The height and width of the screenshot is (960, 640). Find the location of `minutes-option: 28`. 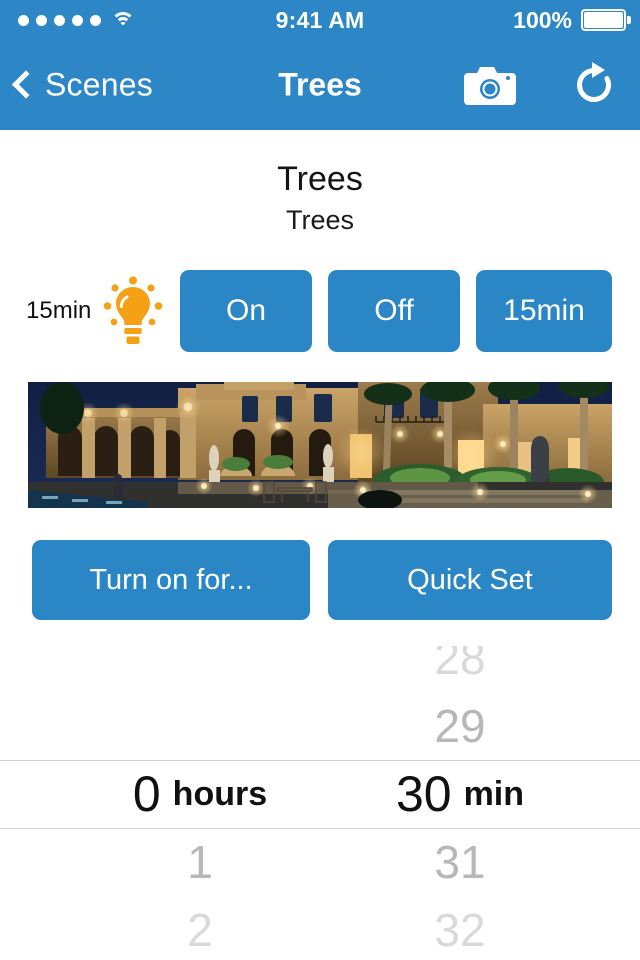

minutes-option: 28 is located at coordinates (460, 669).